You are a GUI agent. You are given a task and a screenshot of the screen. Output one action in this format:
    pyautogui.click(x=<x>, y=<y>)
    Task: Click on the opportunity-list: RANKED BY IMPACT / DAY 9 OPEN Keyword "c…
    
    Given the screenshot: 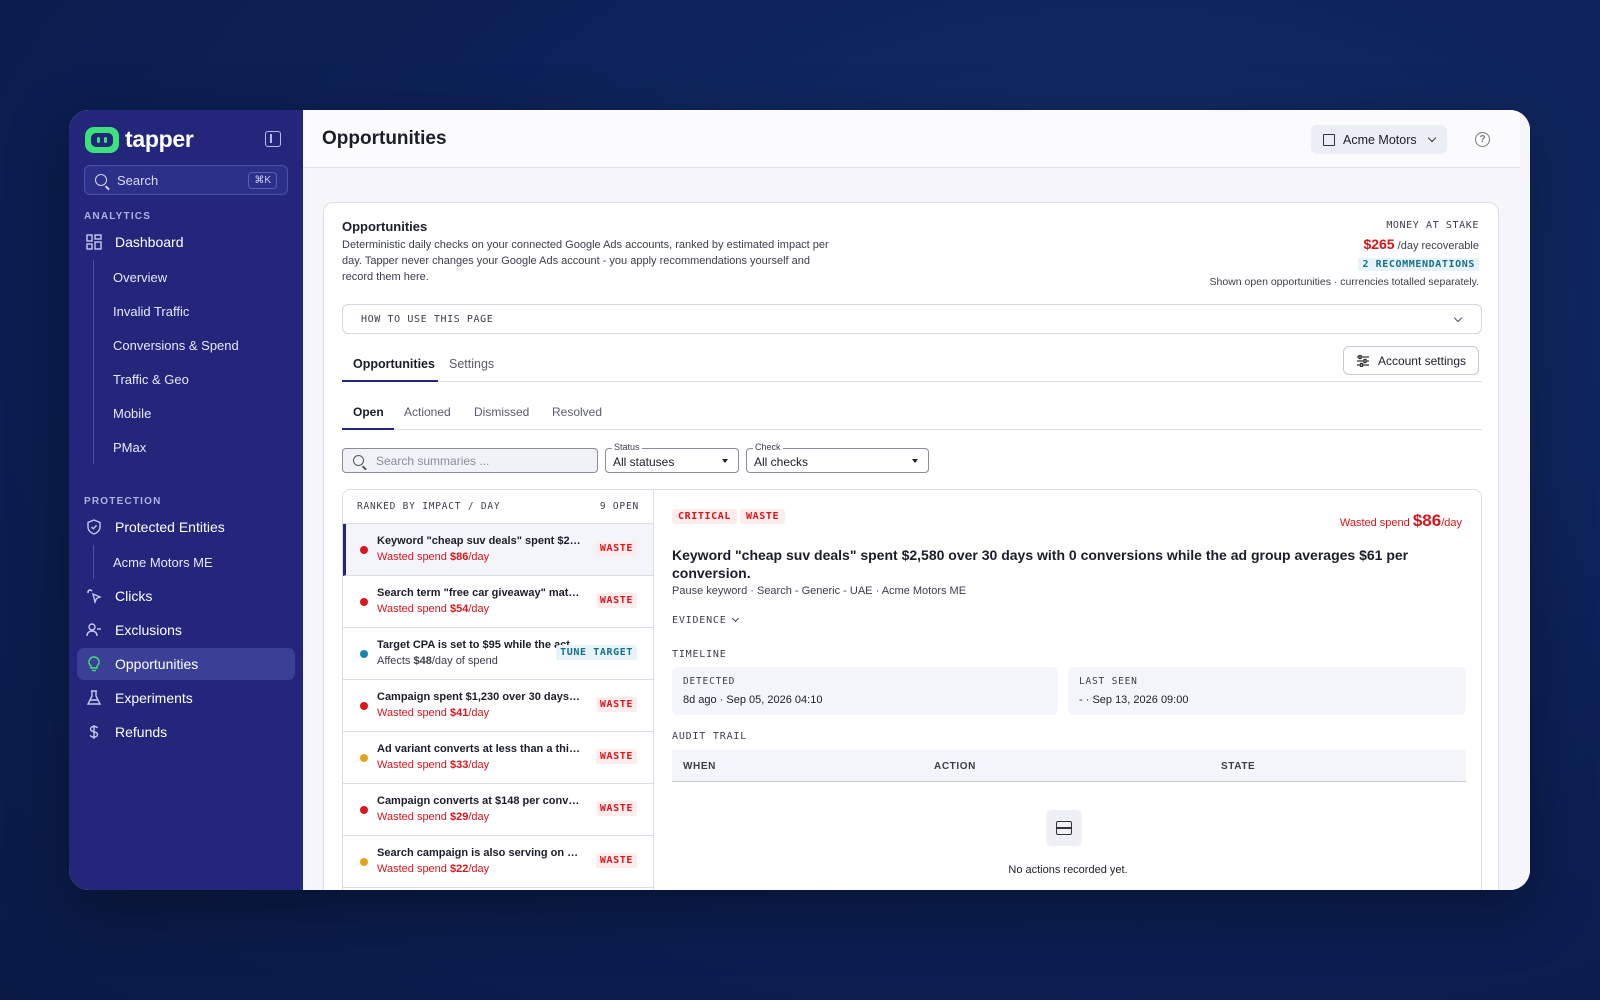 What is the action you would take?
    pyautogui.click(x=498, y=689)
    